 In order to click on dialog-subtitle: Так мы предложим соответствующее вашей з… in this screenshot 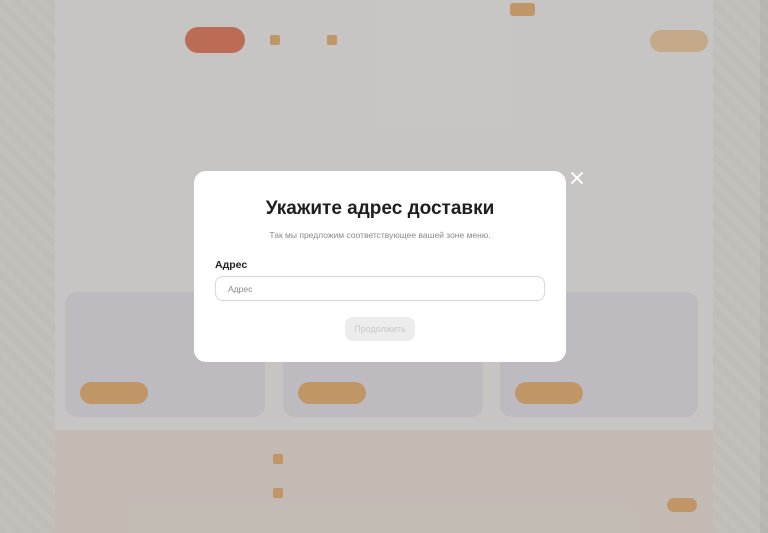, I will do `click(380, 235)`.